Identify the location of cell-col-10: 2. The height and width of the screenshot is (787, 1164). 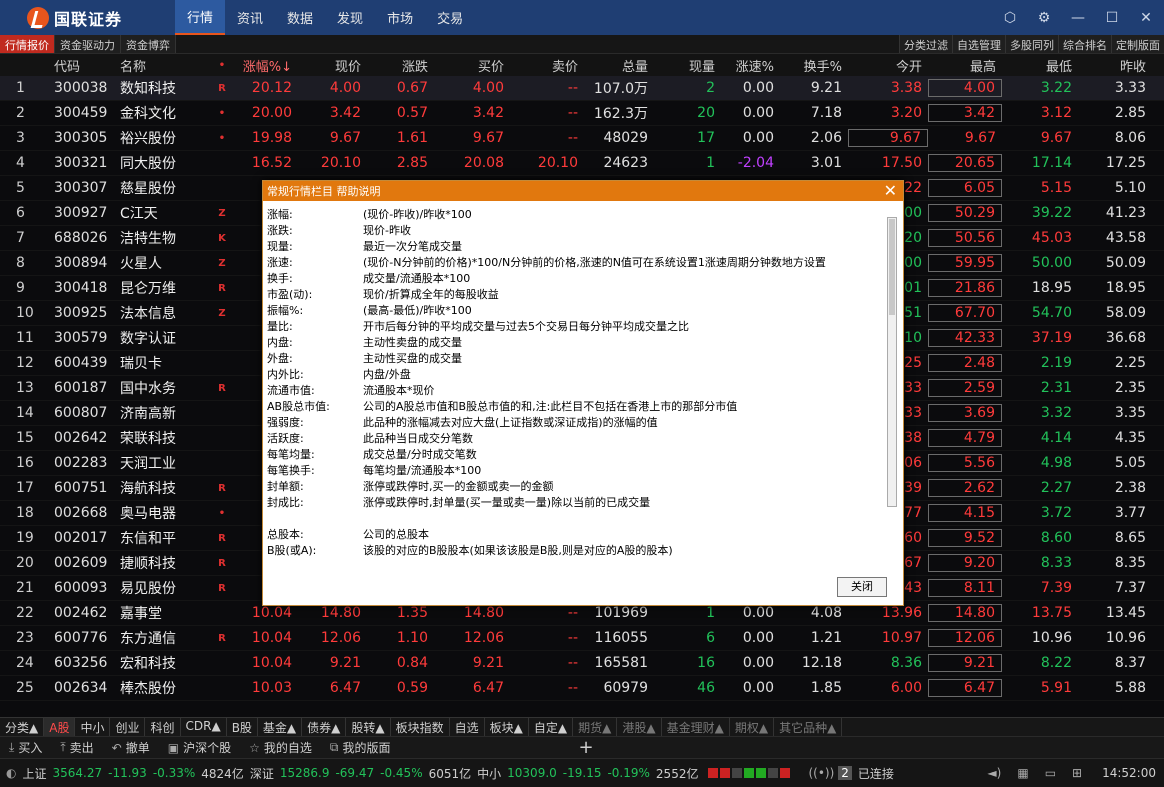
(710, 88).